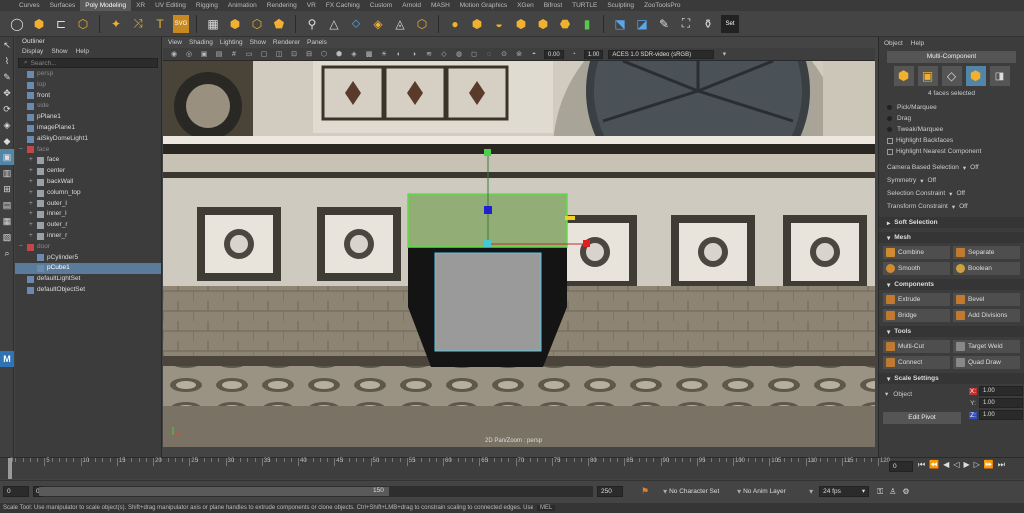 Image resolution: width=1024 pixels, height=513 pixels. Describe the element at coordinates (989, 465) in the screenshot. I see `step-forward-key-icon: ⏩` at that location.